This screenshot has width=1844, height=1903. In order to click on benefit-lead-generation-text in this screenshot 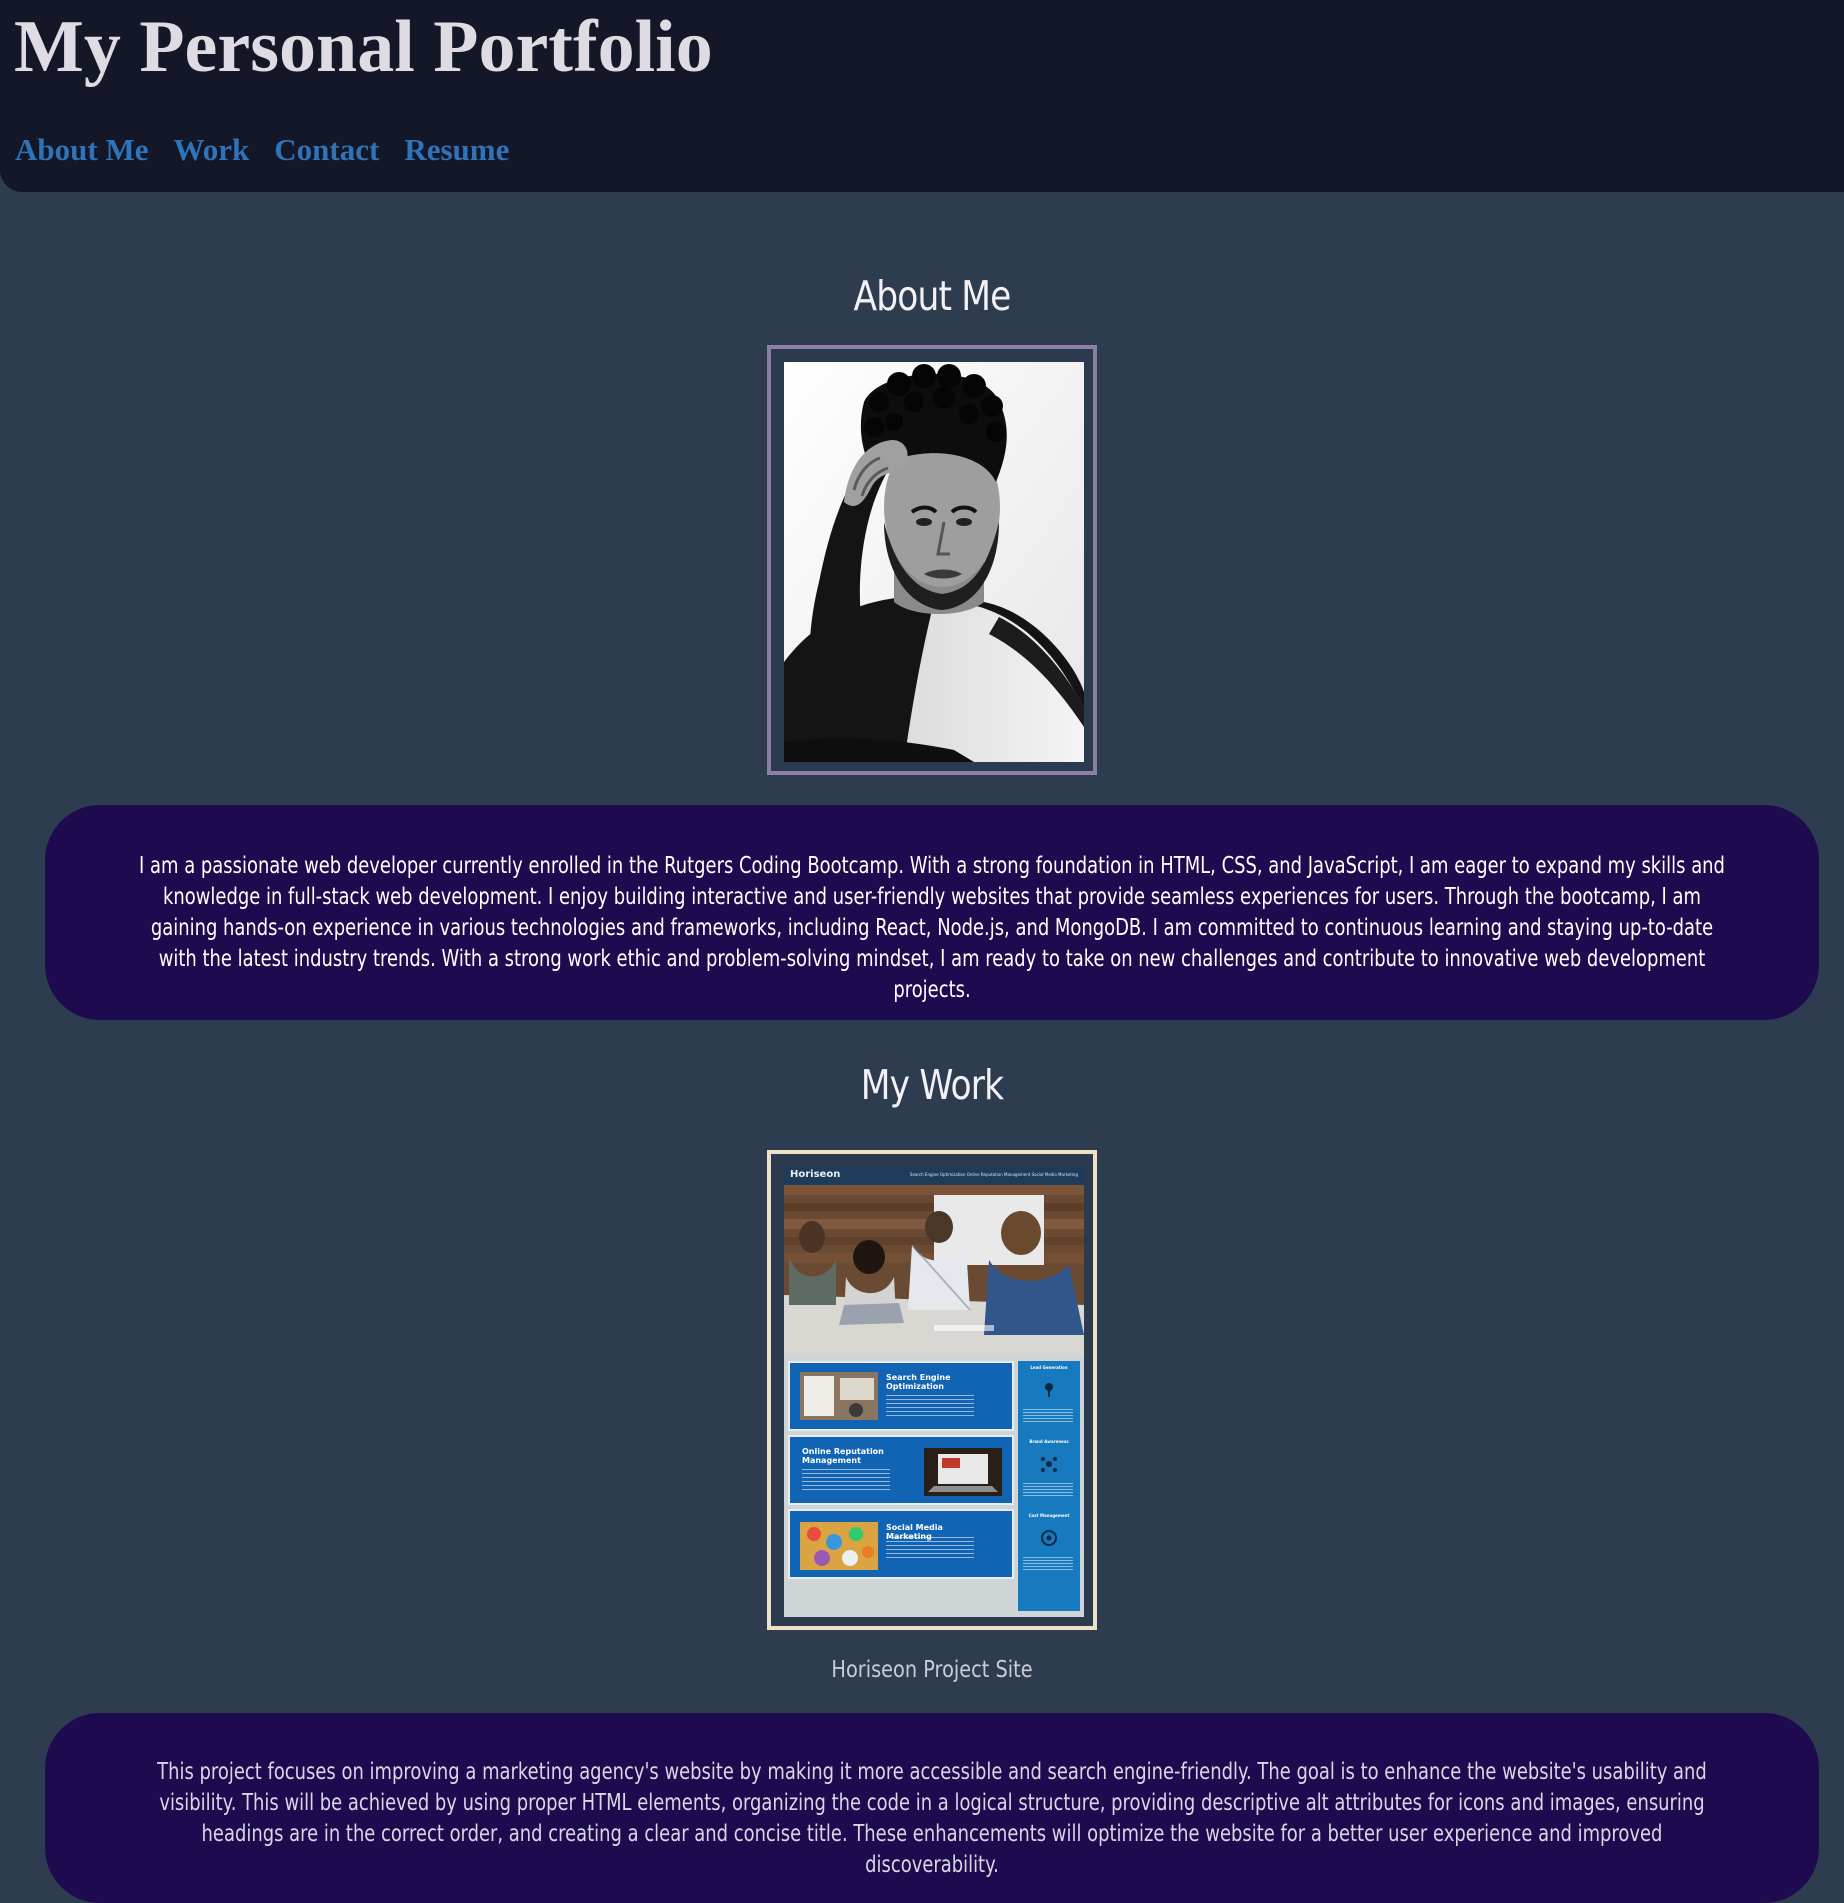, I will do `click(1048, 1416)`.